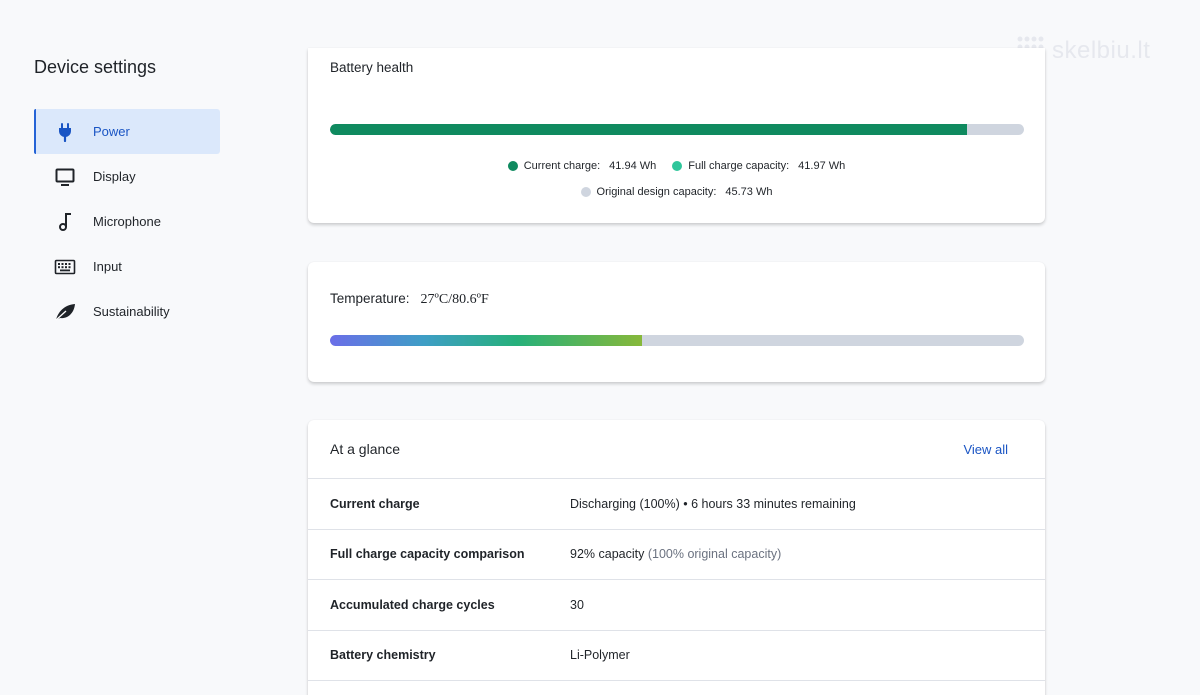 Image resolution: width=1200 pixels, height=695 pixels. What do you see at coordinates (607, 554) in the screenshot?
I see `row-value-main: 92% capacity` at bounding box center [607, 554].